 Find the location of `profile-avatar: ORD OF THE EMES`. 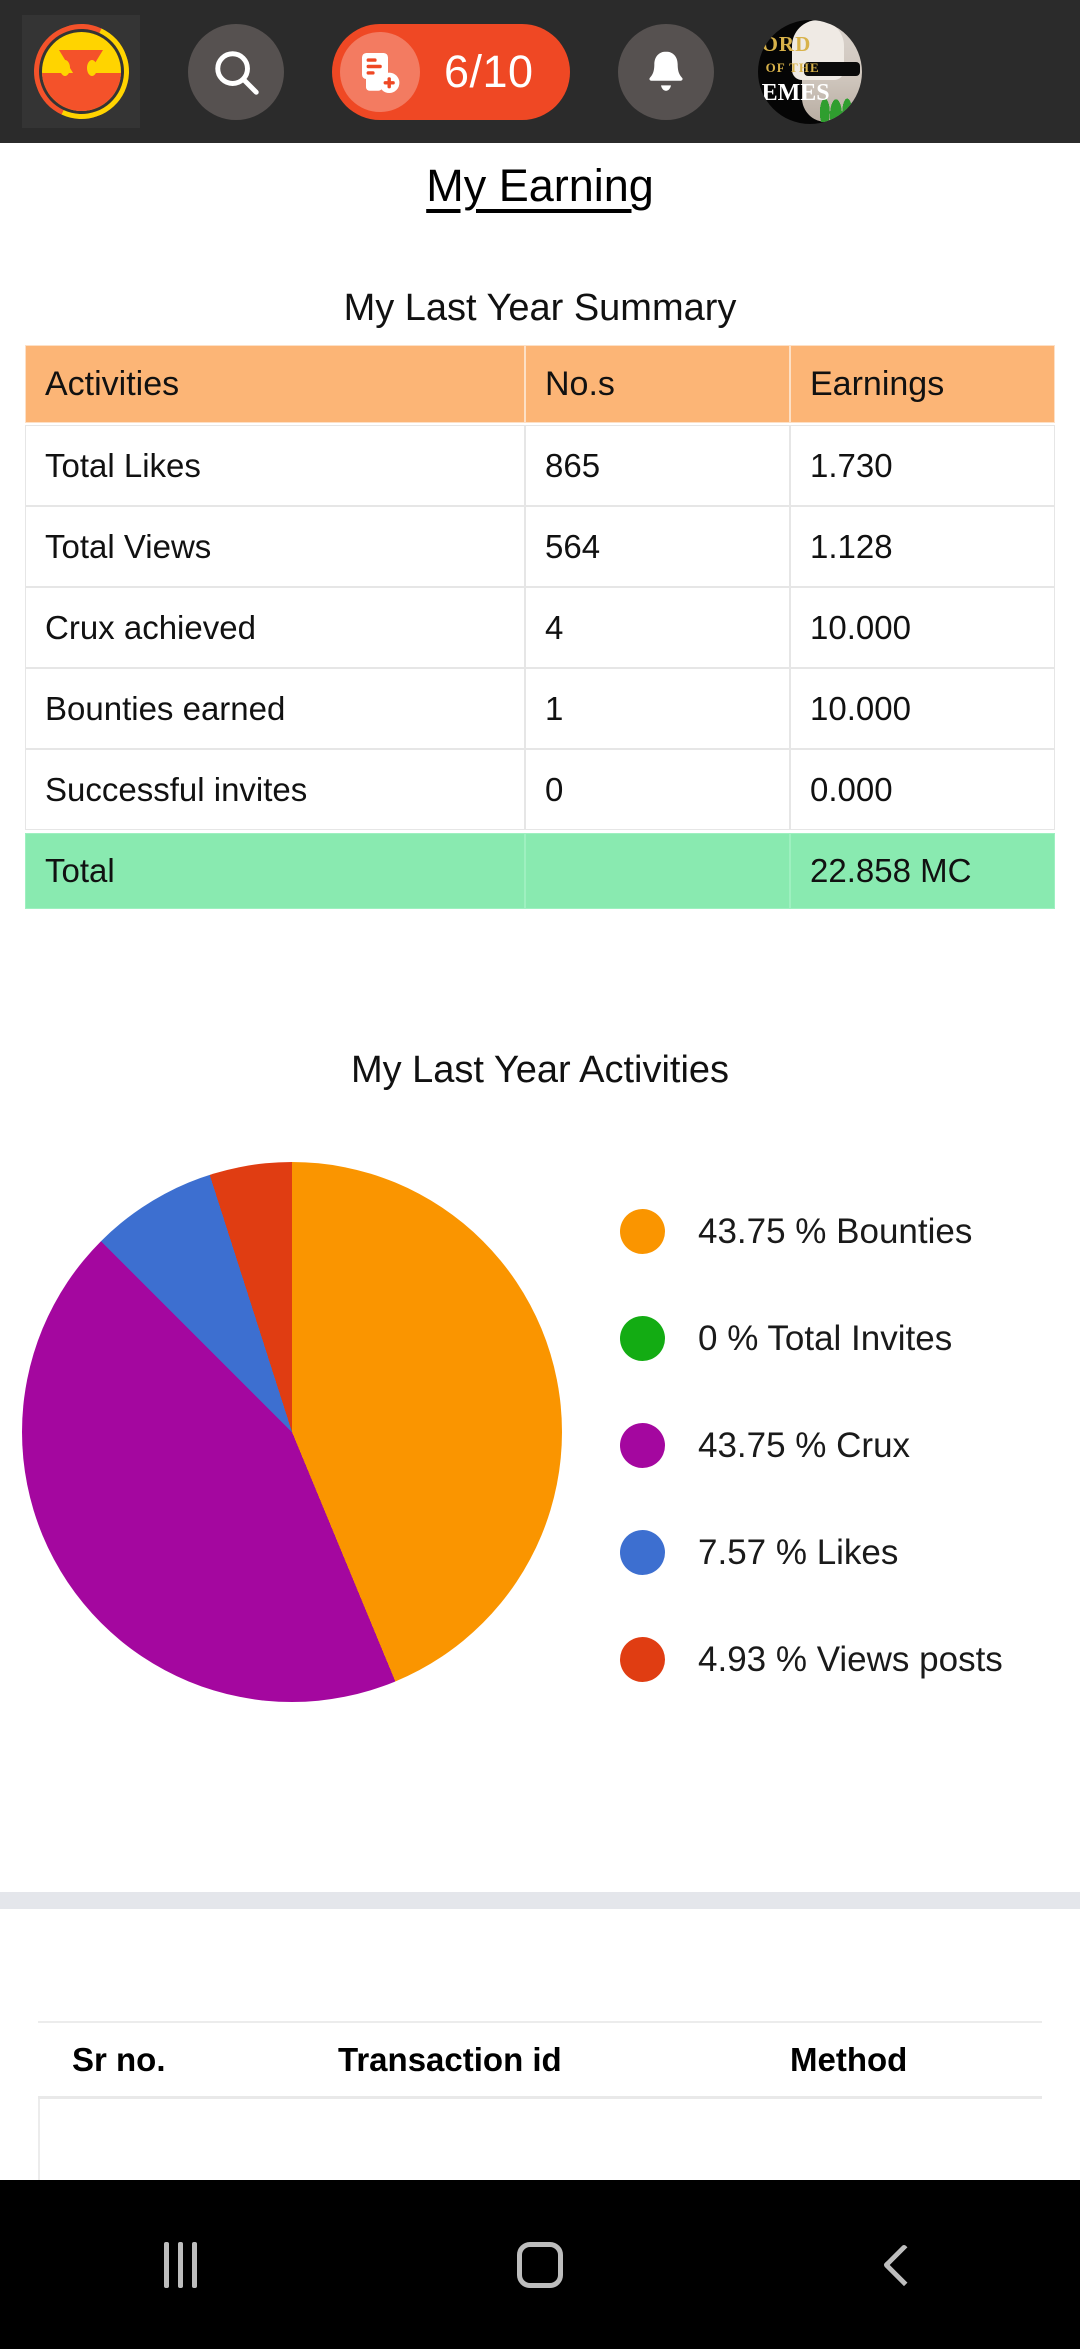

profile-avatar: ORD OF THE EMES is located at coordinates (809, 71).